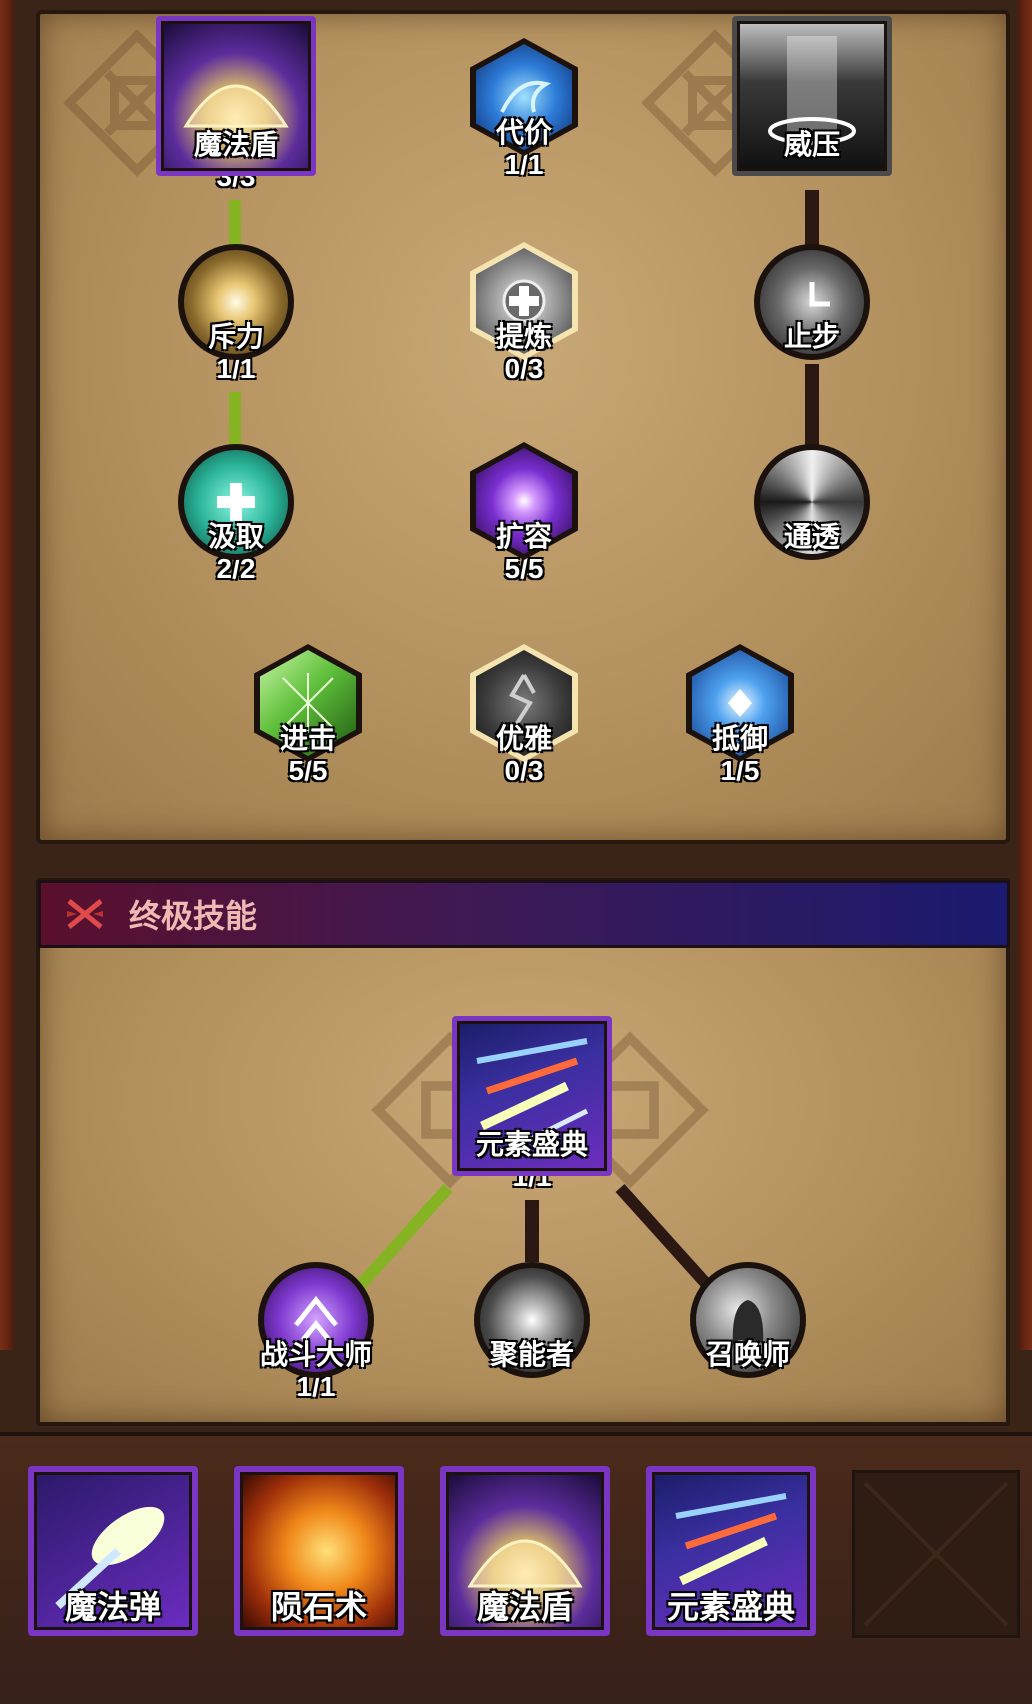 This screenshot has width=1032, height=1704. What do you see at coordinates (307, 738) in the screenshot?
I see `skill-name: 进击` at bounding box center [307, 738].